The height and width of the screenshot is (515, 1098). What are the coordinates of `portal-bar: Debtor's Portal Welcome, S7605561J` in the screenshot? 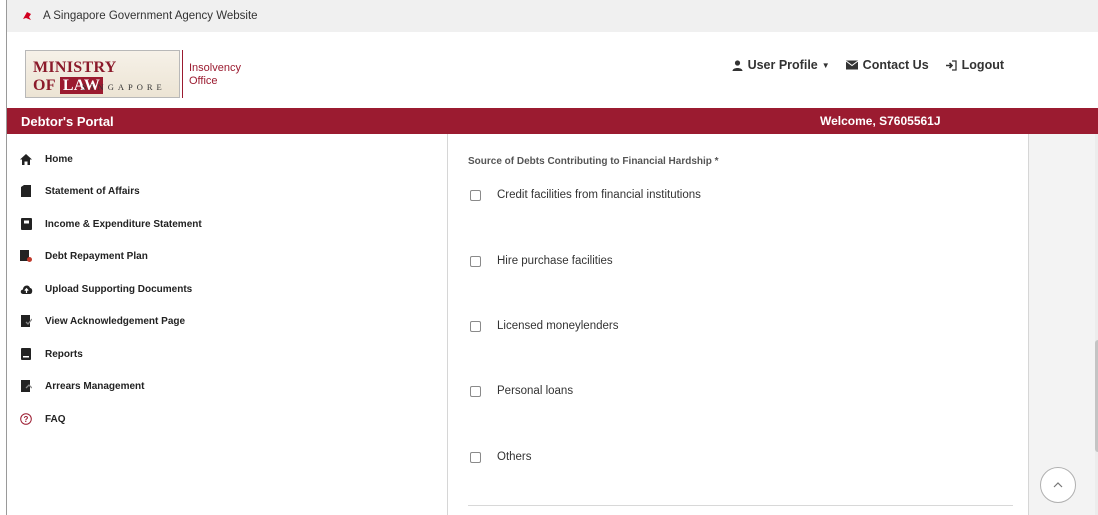 It's located at (552, 121).